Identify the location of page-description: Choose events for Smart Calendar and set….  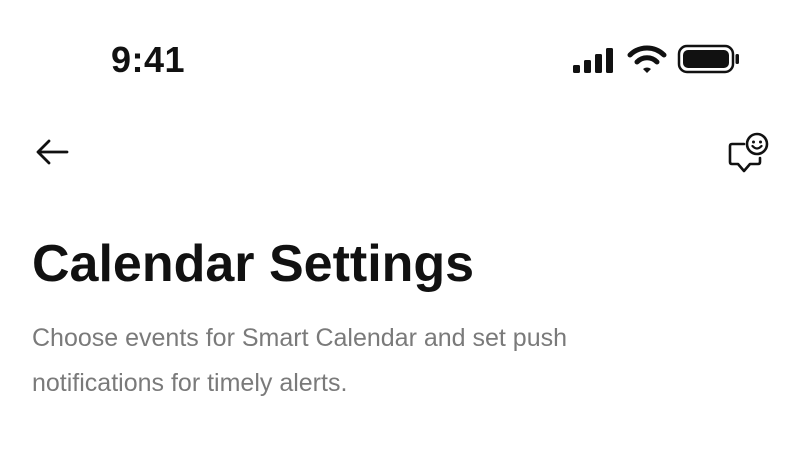
(300, 360).